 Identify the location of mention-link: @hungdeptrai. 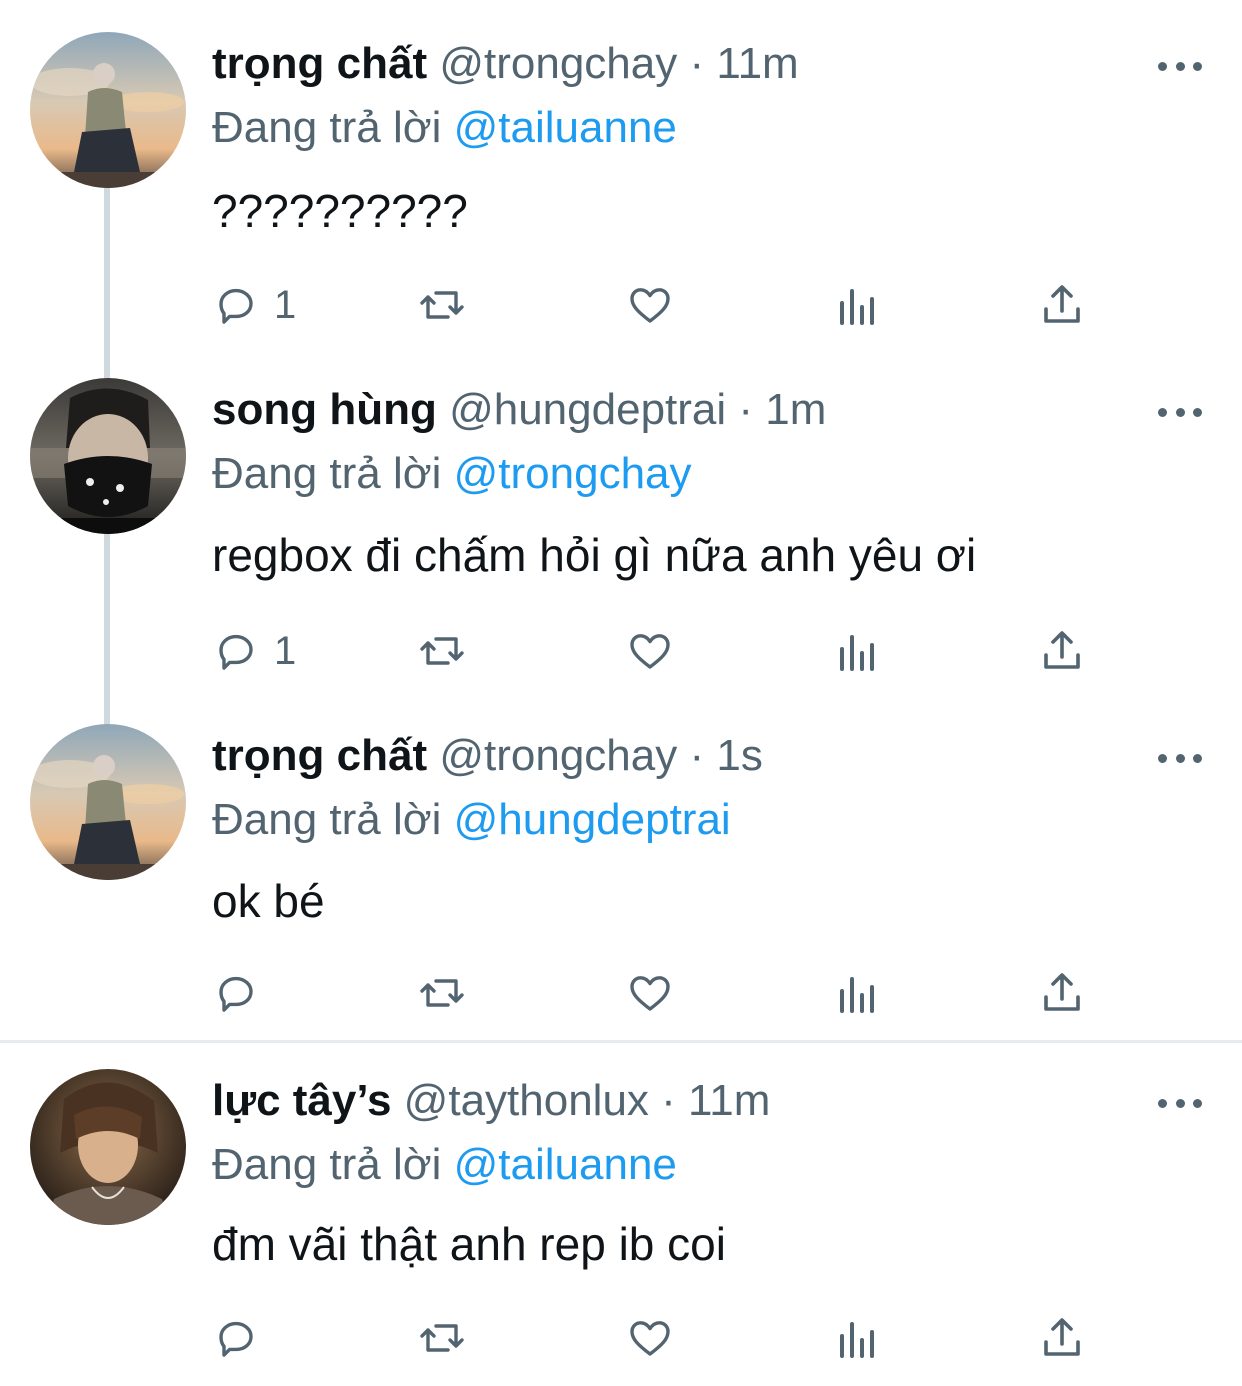
(592, 819).